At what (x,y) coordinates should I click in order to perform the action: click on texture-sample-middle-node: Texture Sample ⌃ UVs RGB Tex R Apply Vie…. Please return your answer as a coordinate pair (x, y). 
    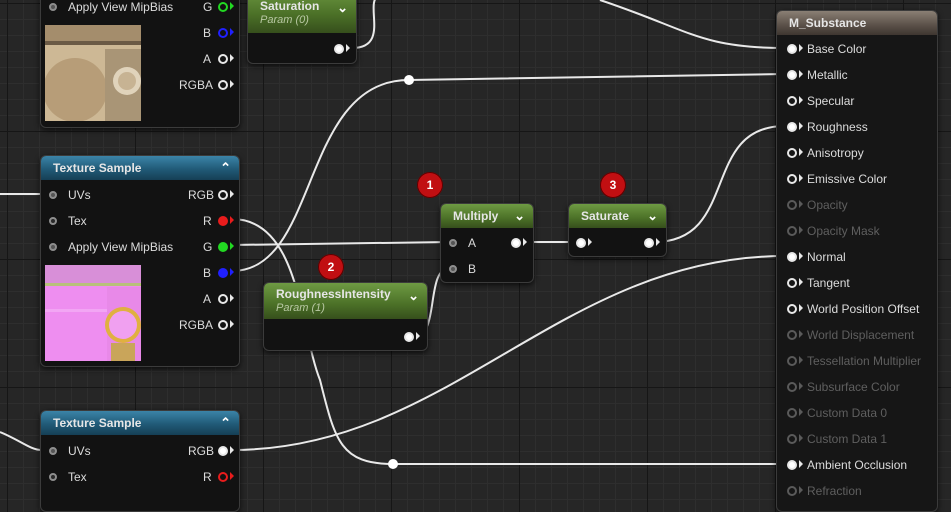
    Looking at the image, I should click on (140, 261).